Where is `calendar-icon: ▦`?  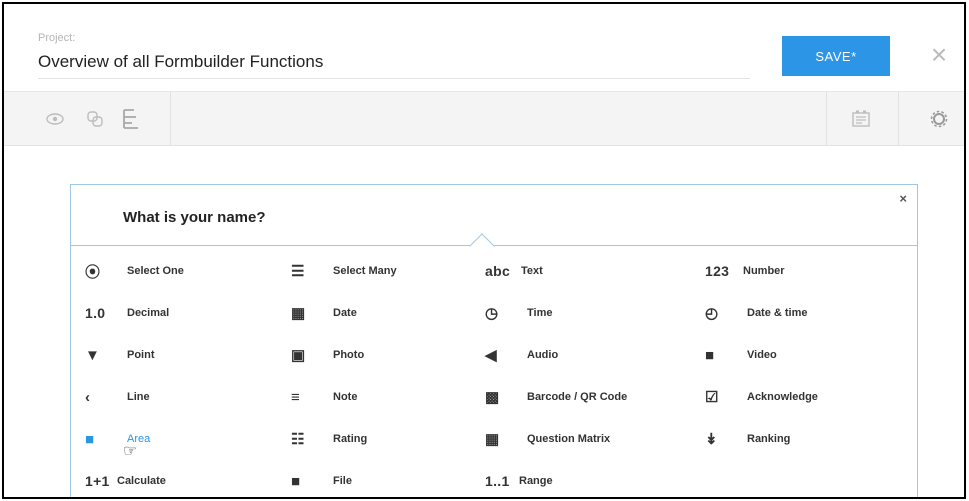
calendar-icon: ▦ is located at coordinates (298, 313).